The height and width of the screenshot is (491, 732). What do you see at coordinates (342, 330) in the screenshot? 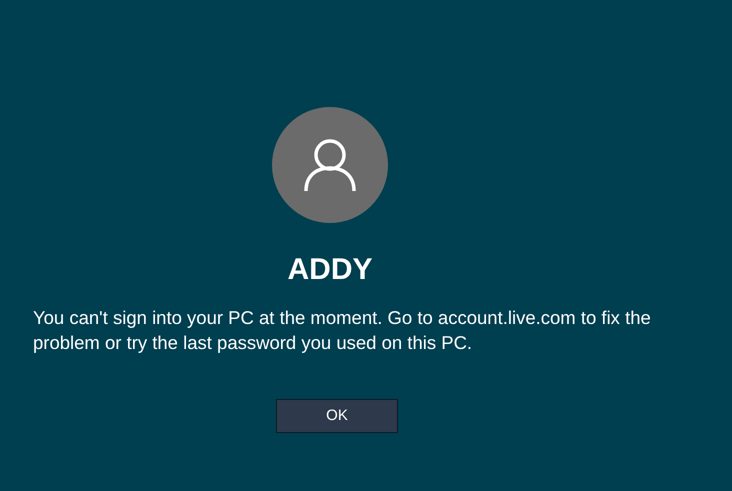
I see `sign-in-error-message: You can't sign into your PC at the moment. Go to account.live.com to fix the problem or try the last password you used on this PC.` at bounding box center [342, 330].